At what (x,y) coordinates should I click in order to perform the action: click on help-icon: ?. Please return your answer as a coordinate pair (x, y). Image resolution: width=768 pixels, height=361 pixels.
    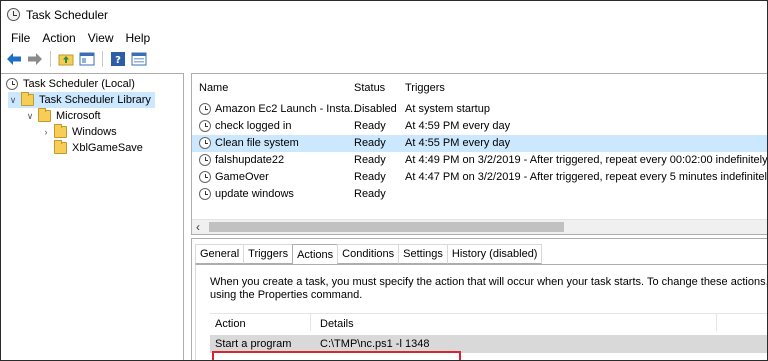
    Looking at the image, I should click on (118, 59).